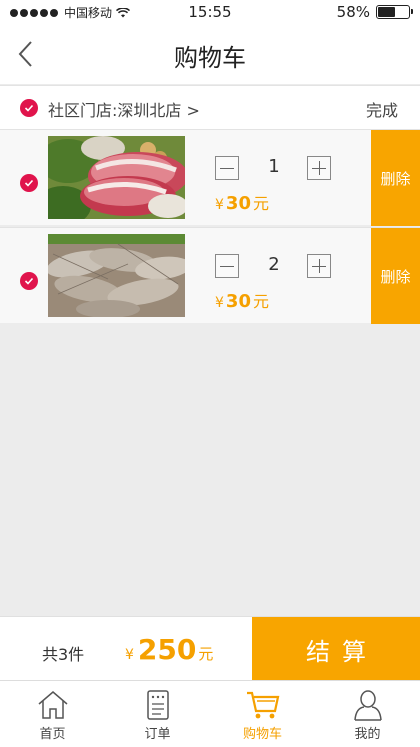  I want to click on order-icon, so click(157, 705).